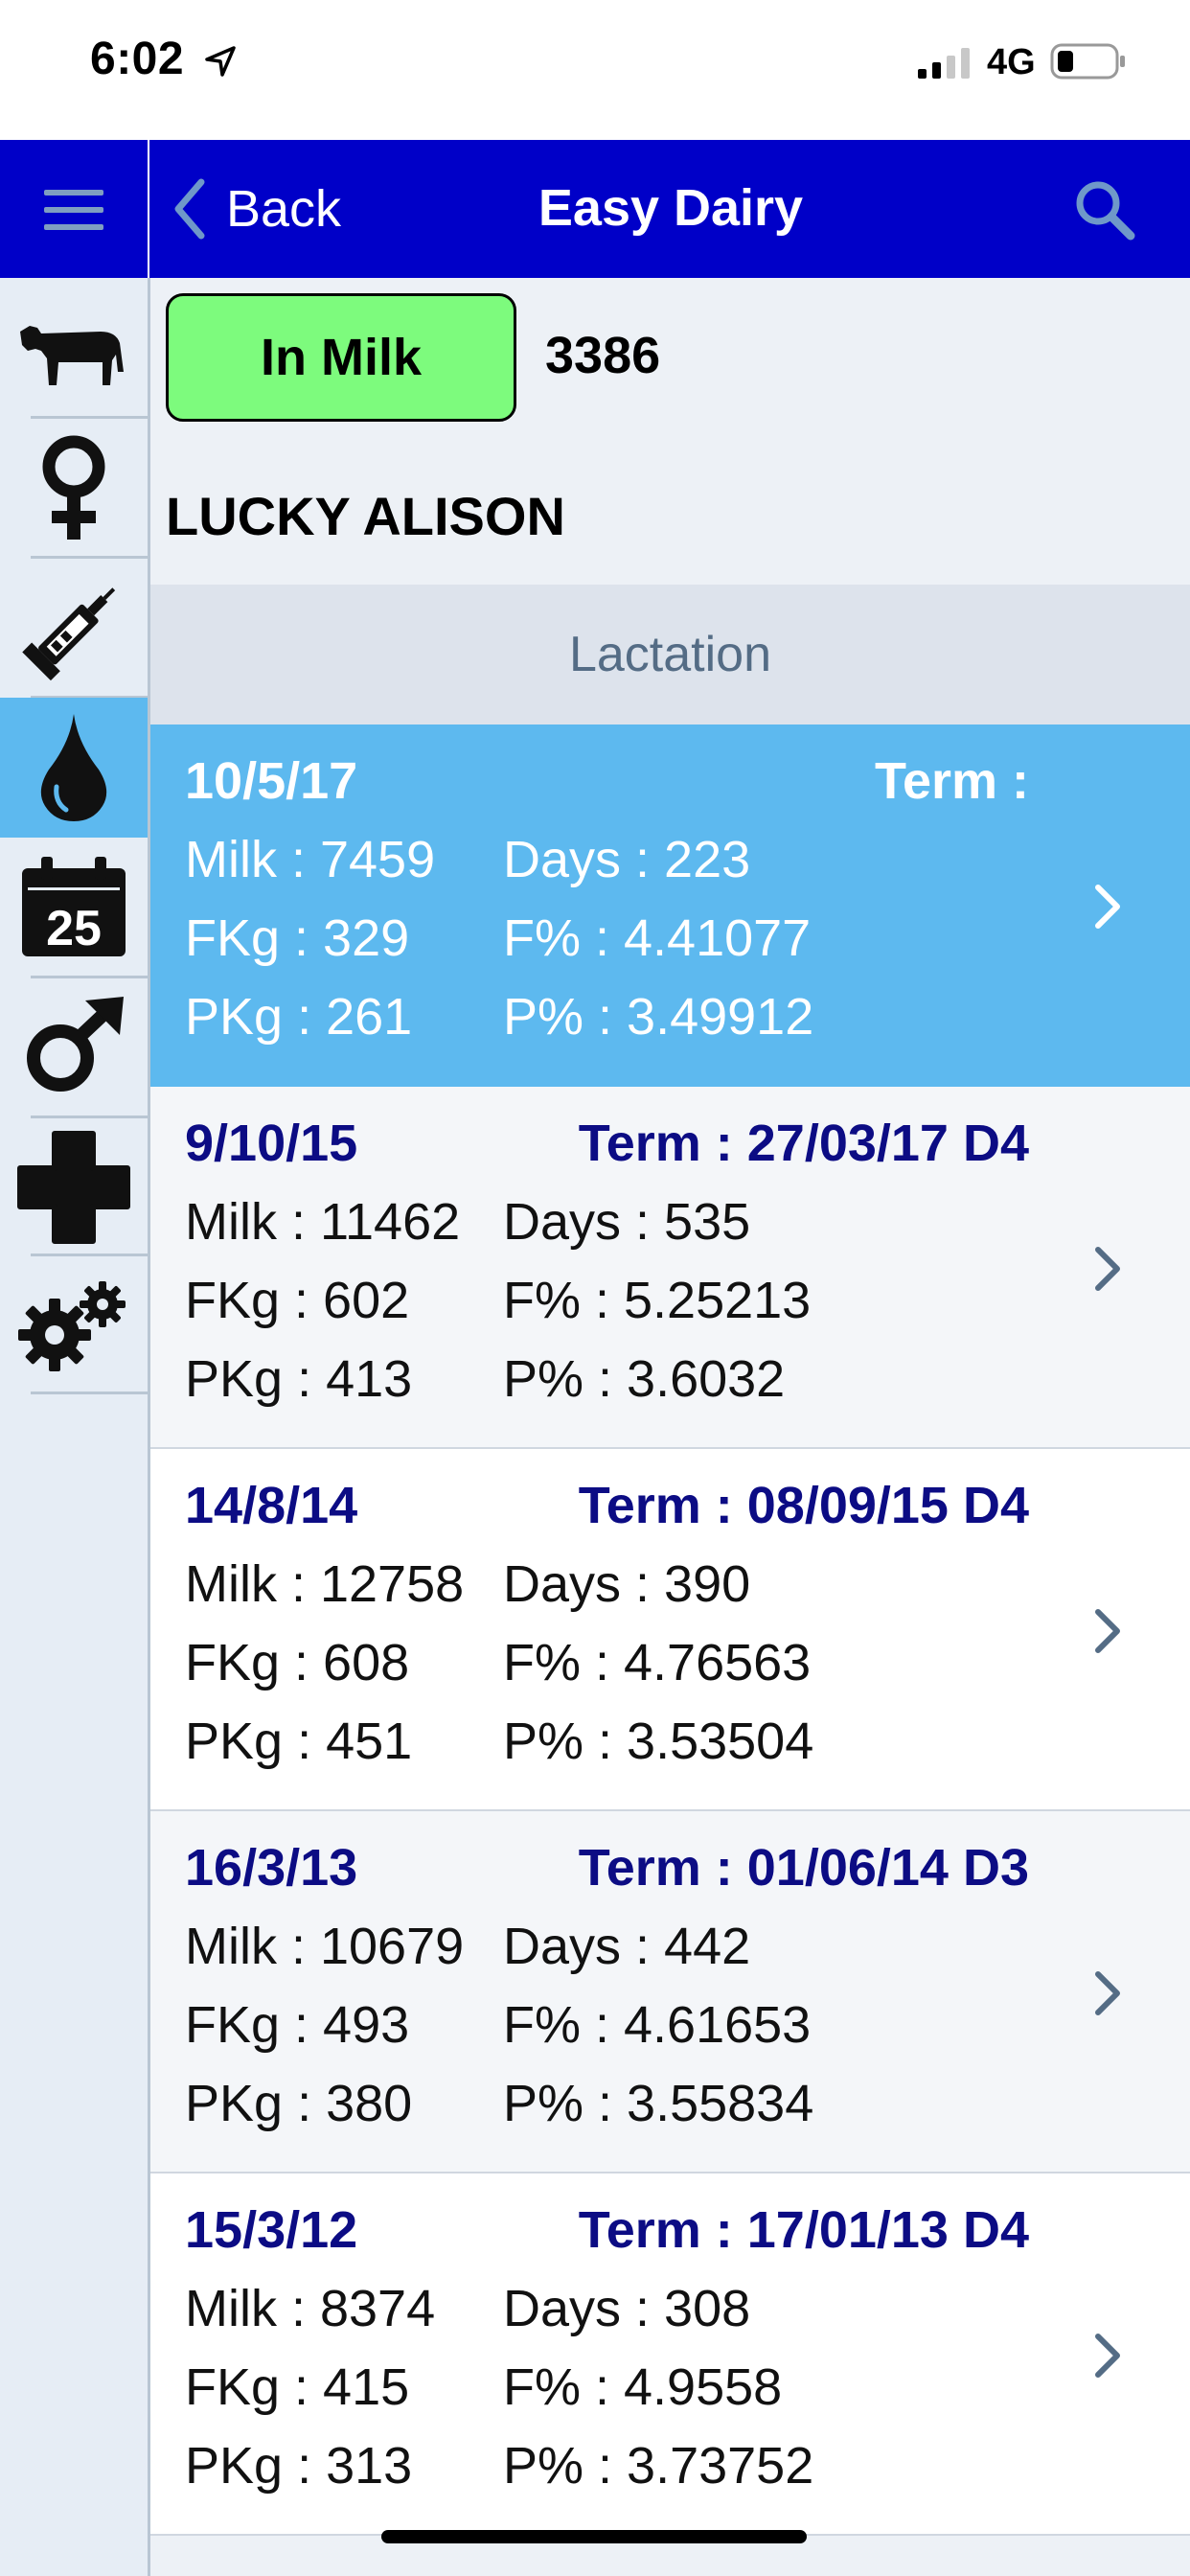 The image size is (1190, 2576). I want to click on milk-value: Milk : 8374, so click(311, 2308).